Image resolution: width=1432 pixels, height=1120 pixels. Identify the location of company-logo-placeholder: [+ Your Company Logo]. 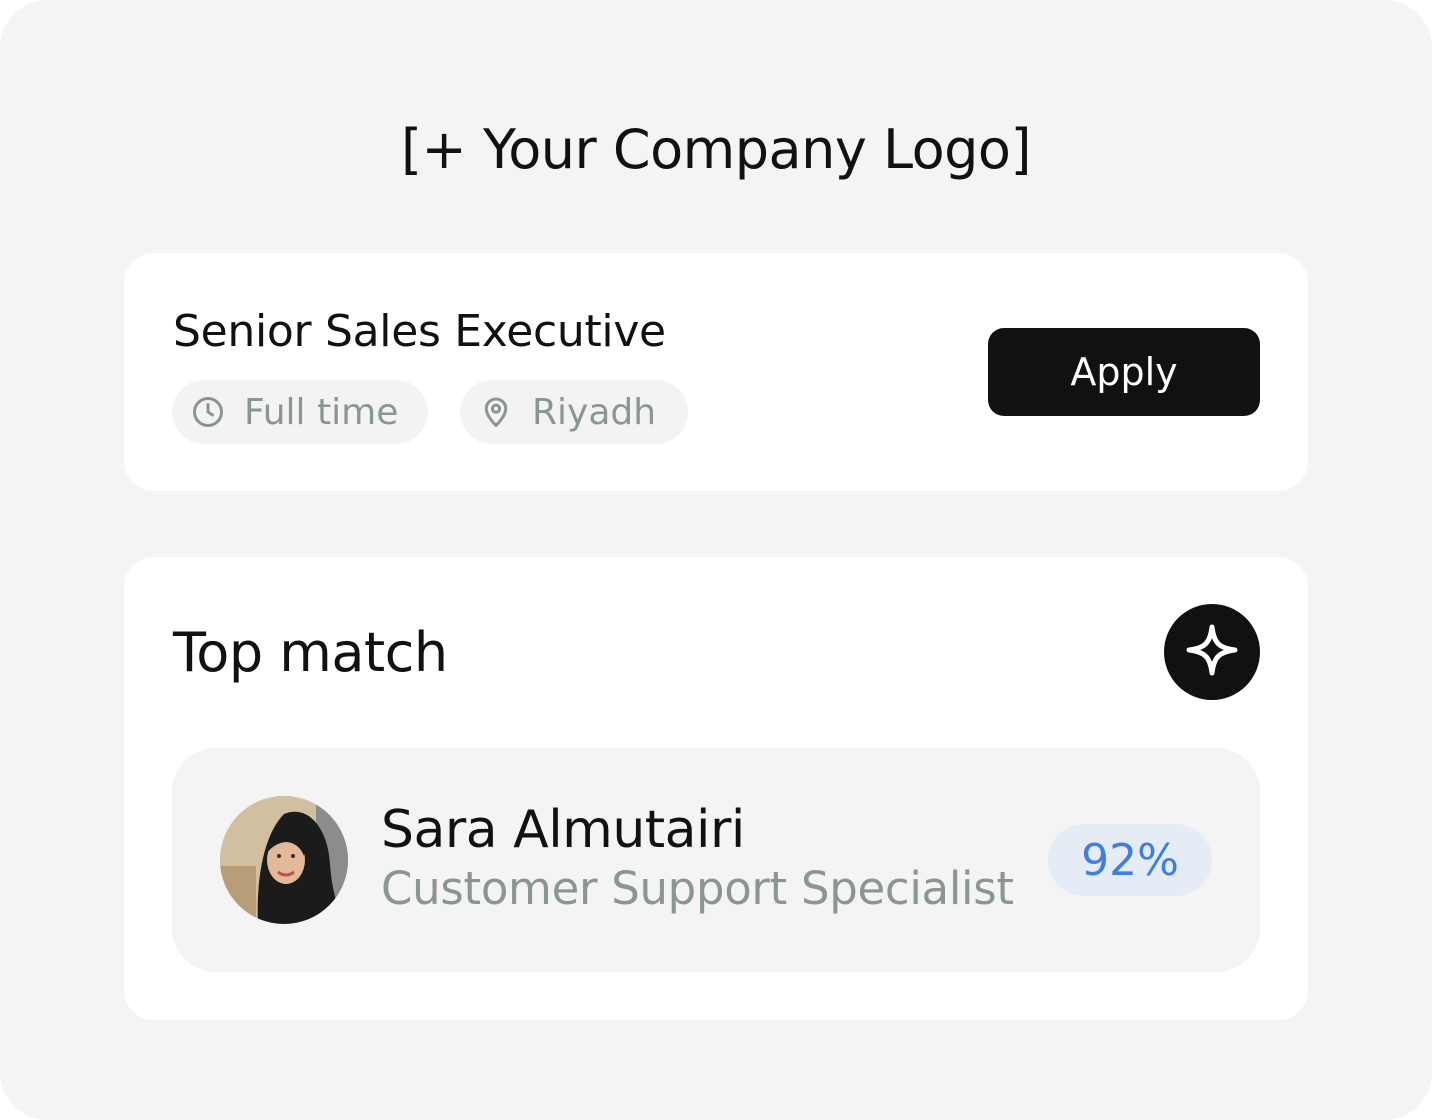
(716, 149).